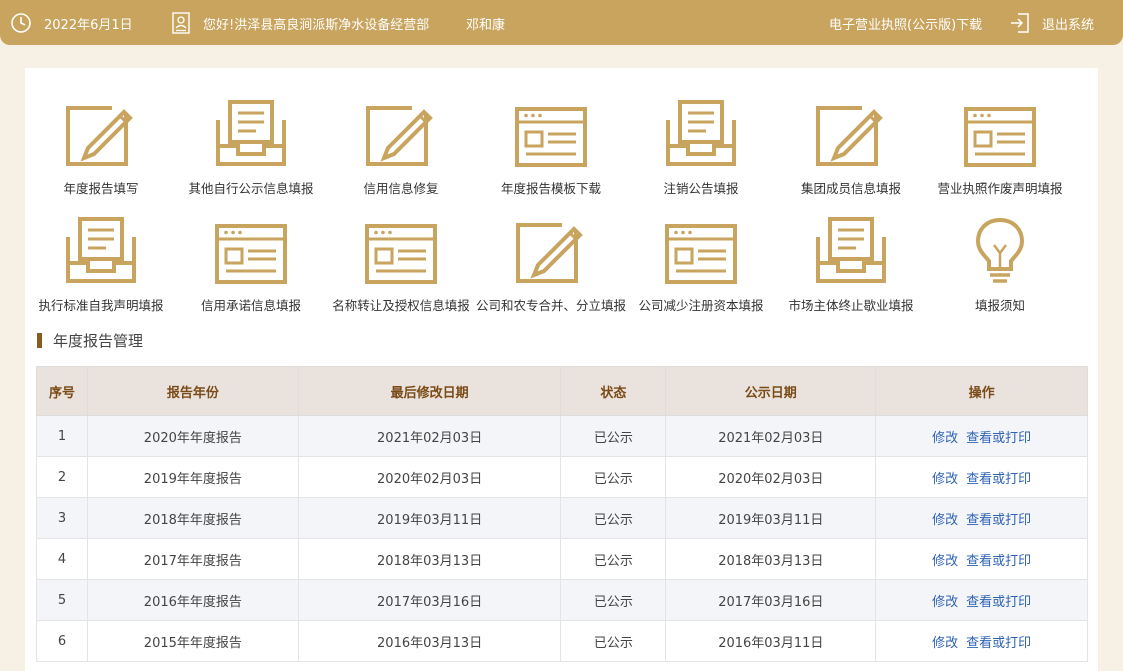 Image resolution: width=1123 pixels, height=671 pixels. What do you see at coordinates (62, 600) in the screenshot?
I see `cell-no: 5` at bounding box center [62, 600].